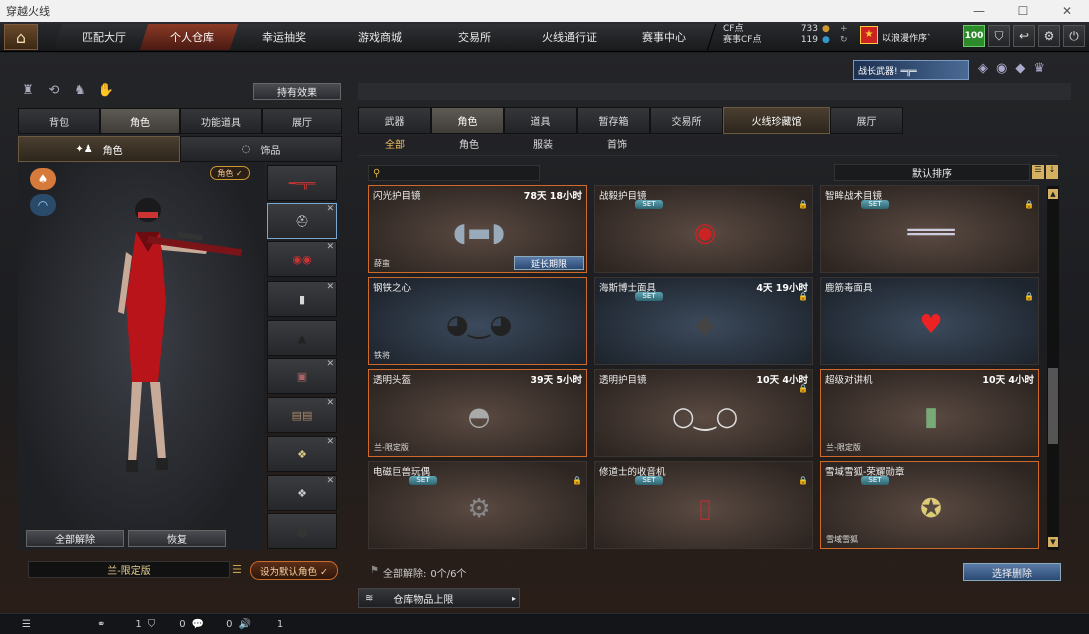 The width and height of the screenshot is (1089, 634). I want to click on item-card: 海斯博士面具 4天 19小时 SET 🔒 ◆, so click(703, 321).